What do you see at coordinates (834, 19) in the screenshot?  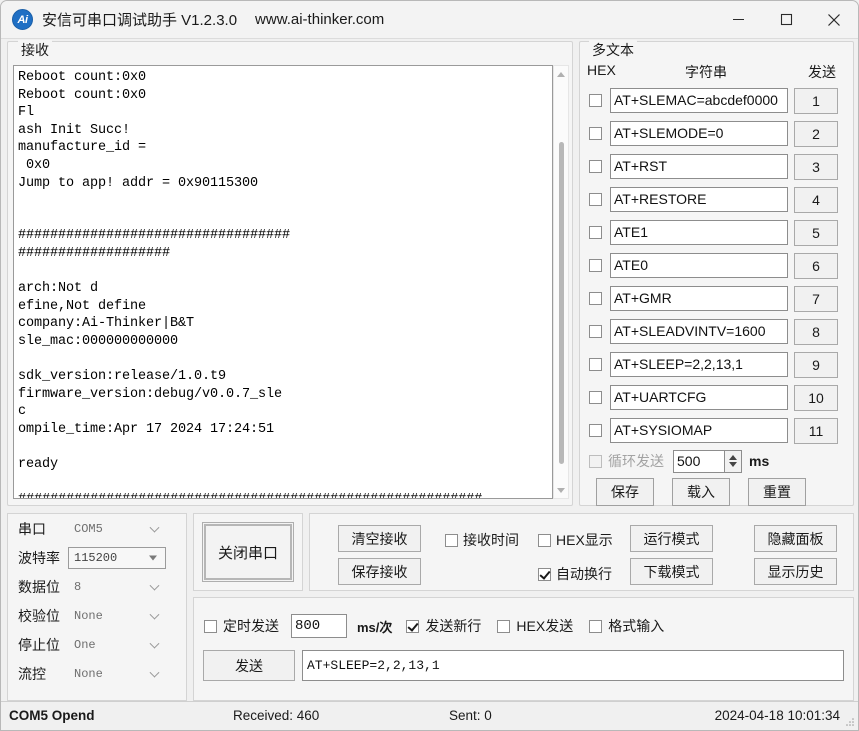 I see `close-button` at bounding box center [834, 19].